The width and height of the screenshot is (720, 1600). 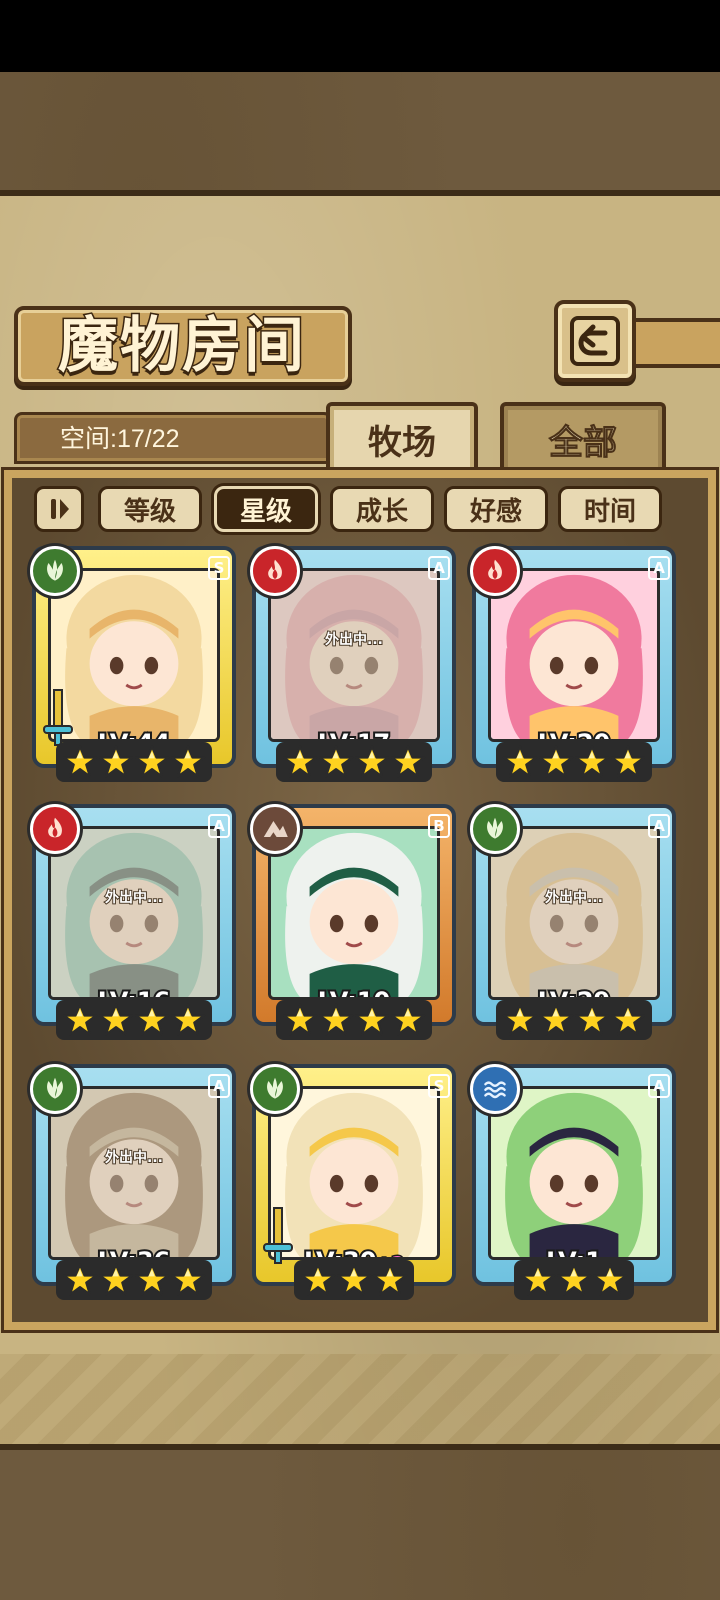 I want to click on return-arrow-icon, so click(x=595, y=341).